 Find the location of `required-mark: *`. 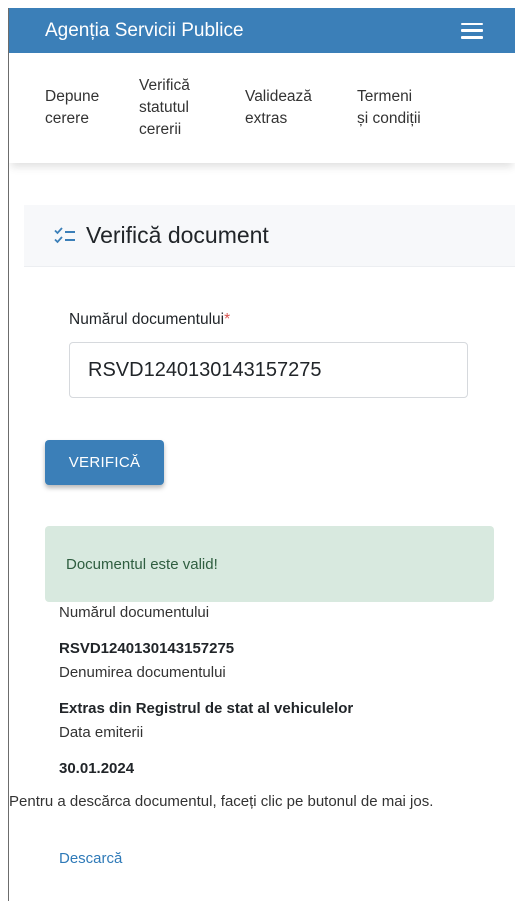

required-mark: * is located at coordinates (227, 319).